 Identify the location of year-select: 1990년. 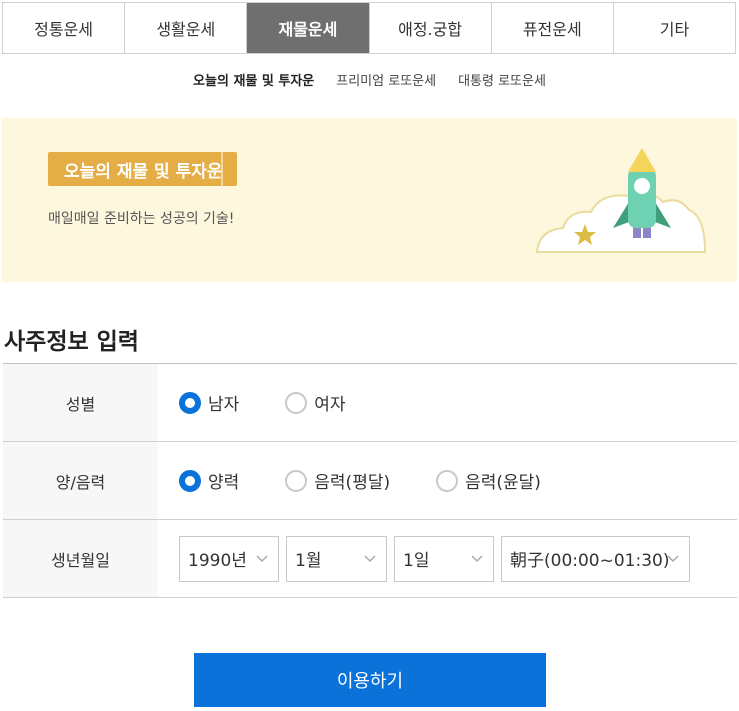
(229, 558).